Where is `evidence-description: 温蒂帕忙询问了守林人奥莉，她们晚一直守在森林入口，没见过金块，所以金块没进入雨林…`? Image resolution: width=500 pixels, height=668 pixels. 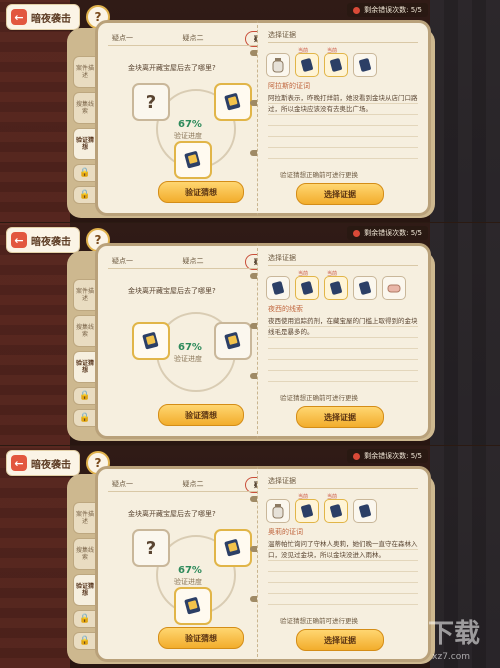 evidence-description: 温蒂帕忙询问了守林人奥莉，她们晚一直守在森林入口，没见过金块，所以金块没进入雨林… is located at coordinates (343, 549).